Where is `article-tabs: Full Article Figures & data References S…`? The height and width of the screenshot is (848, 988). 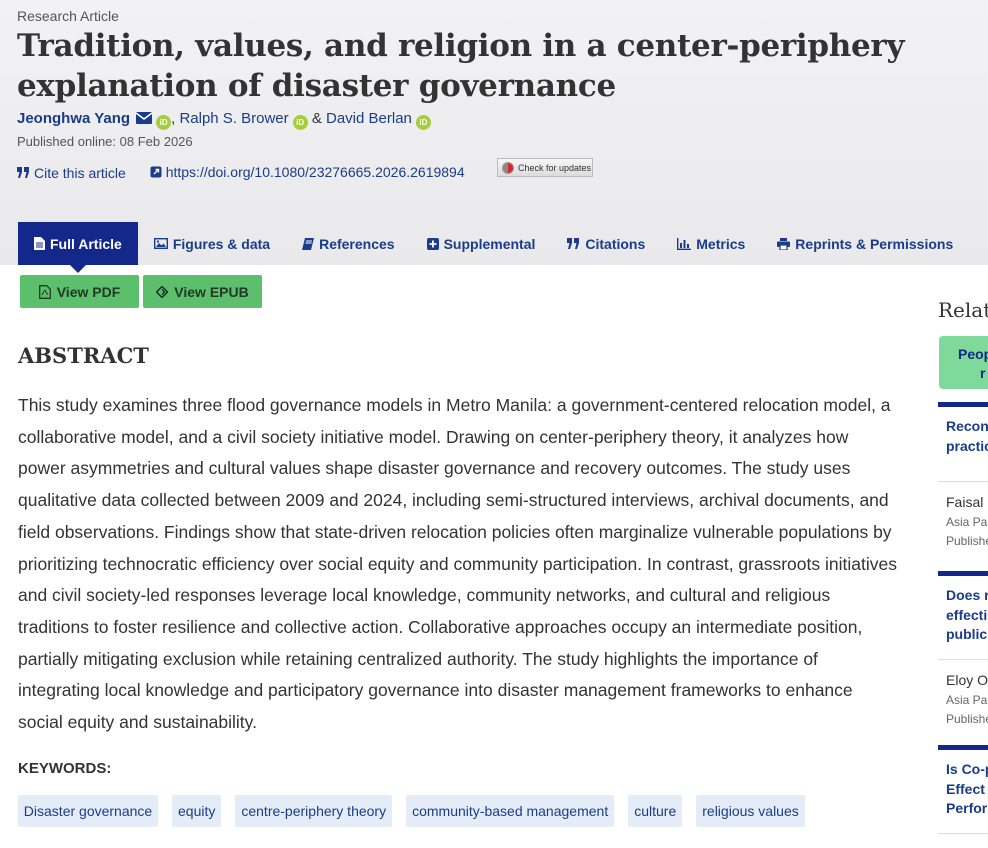
article-tabs: Full Article Figures & data References S… is located at coordinates (493, 247).